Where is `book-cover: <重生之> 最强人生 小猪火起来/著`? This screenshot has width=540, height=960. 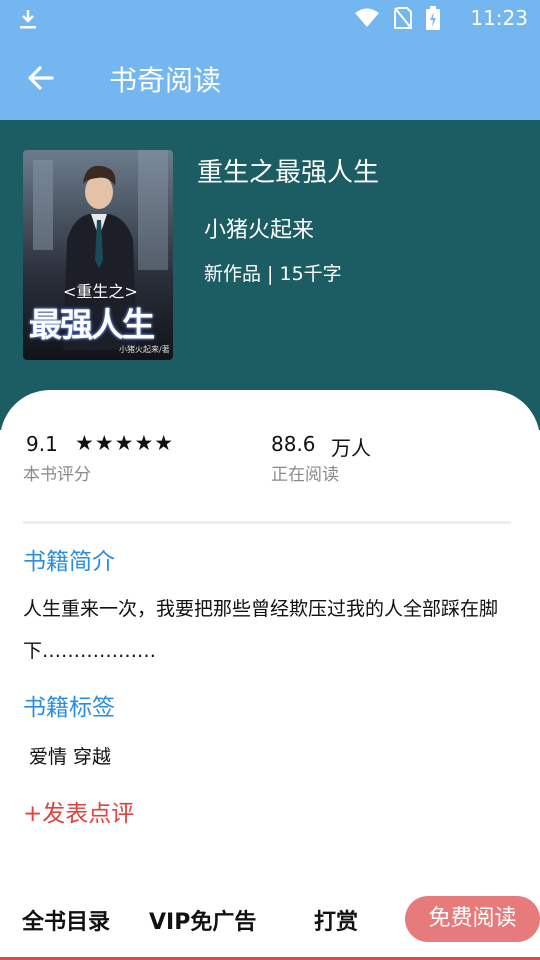
book-cover: <重生之> 最强人生 小猪火起来/著 is located at coordinates (98, 255).